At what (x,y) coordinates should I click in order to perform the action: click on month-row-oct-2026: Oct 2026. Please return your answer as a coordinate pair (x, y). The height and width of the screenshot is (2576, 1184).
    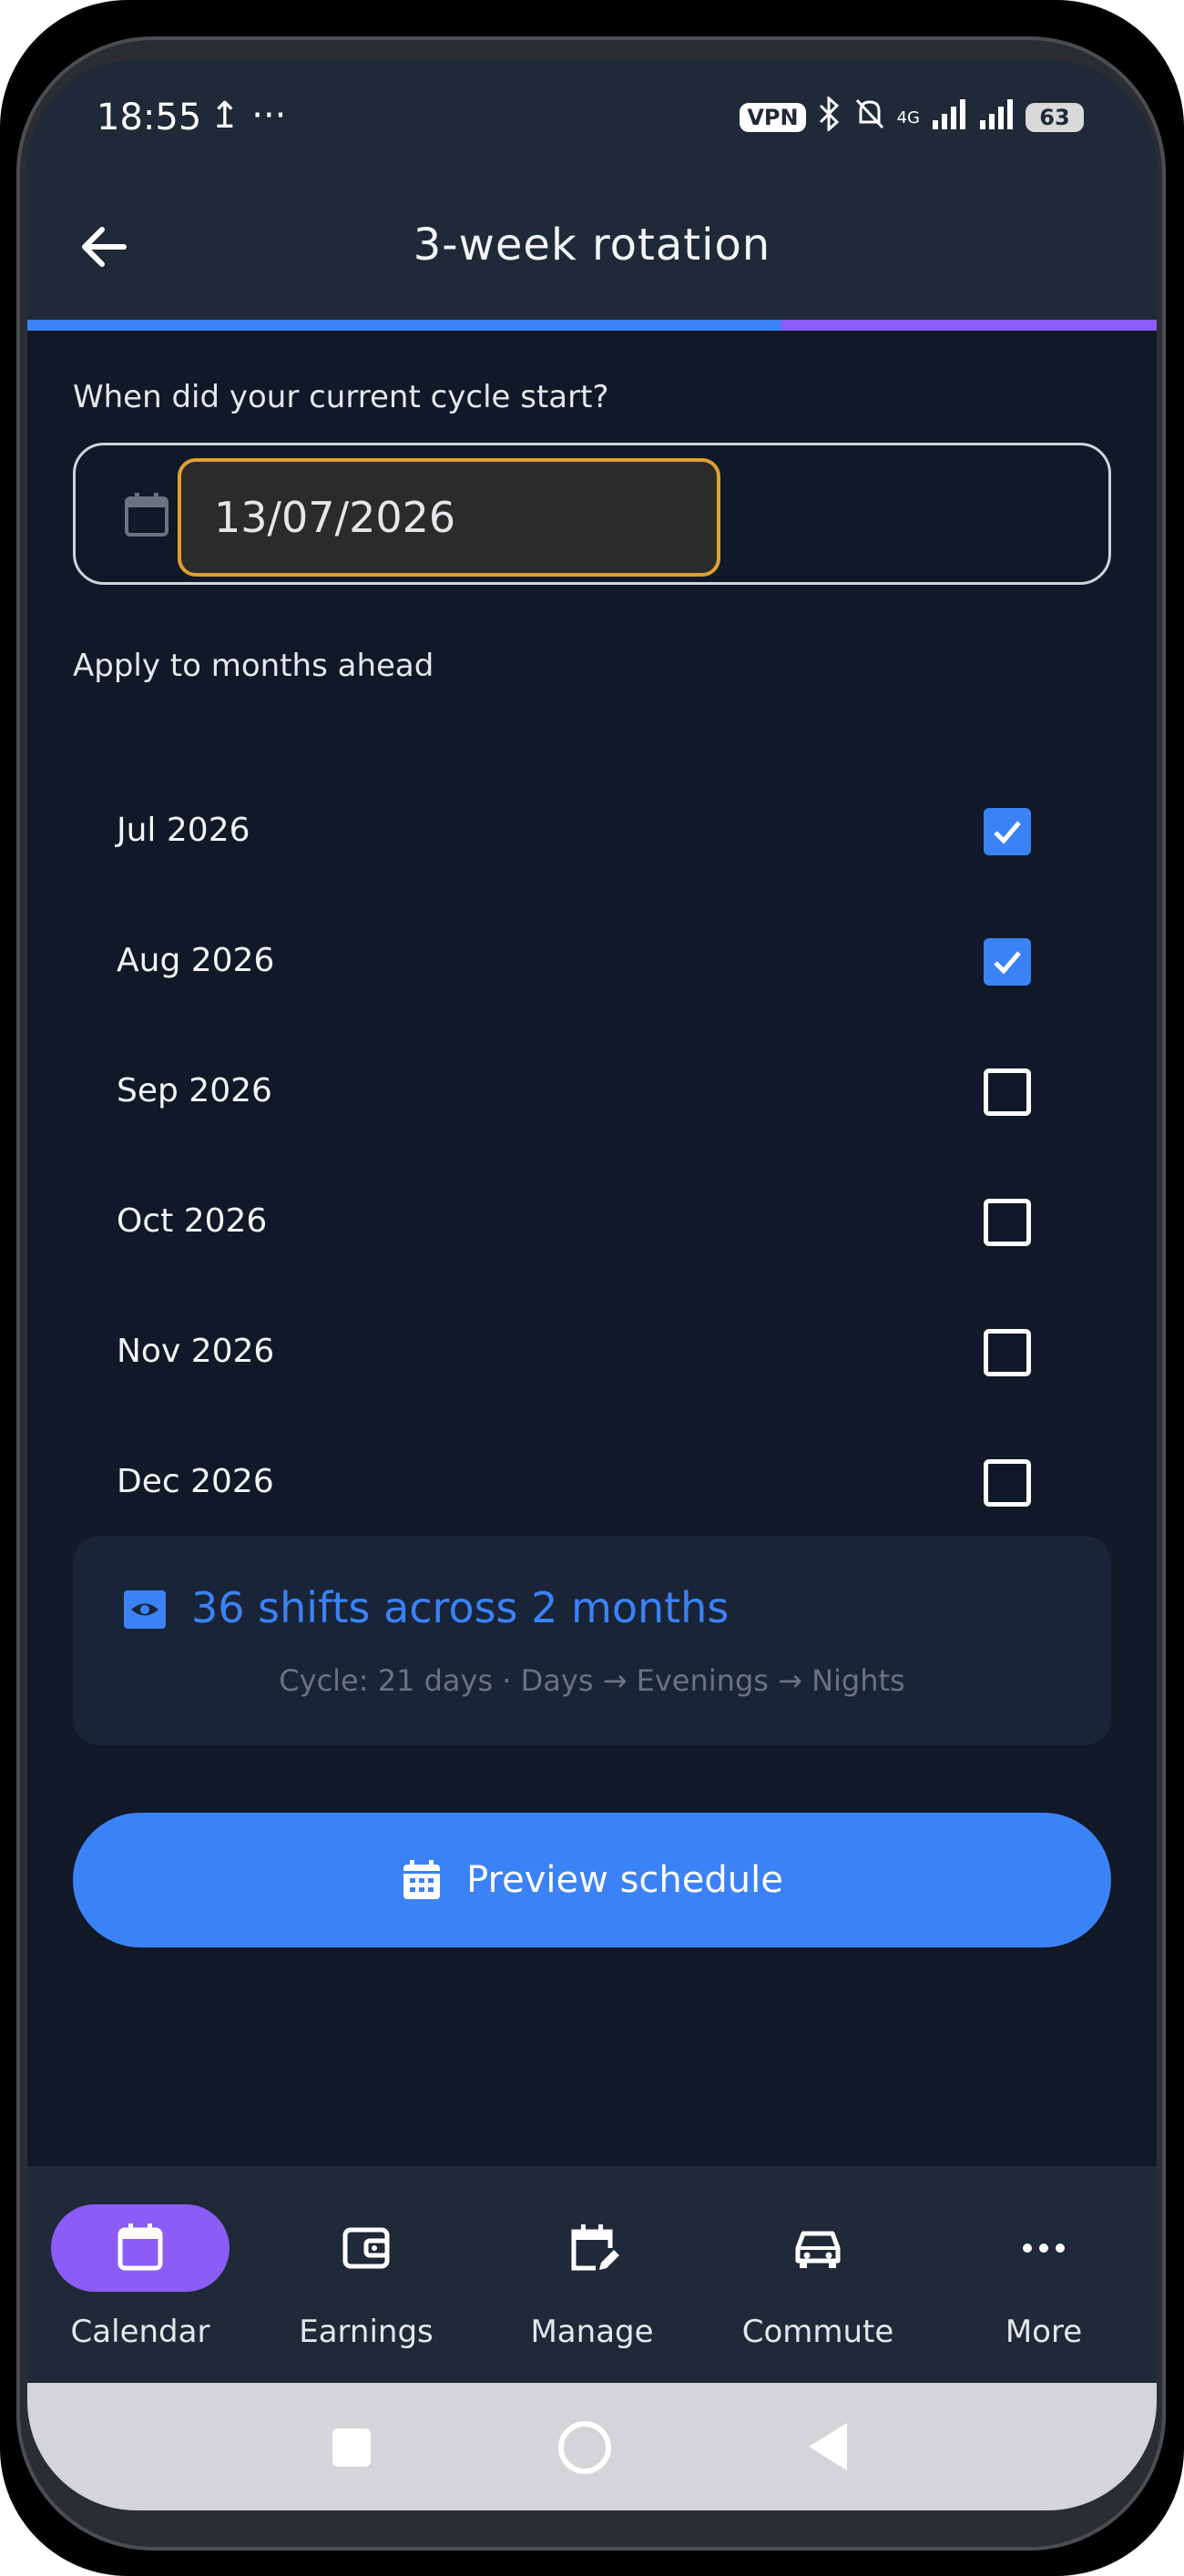
    Looking at the image, I should click on (592, 1220).